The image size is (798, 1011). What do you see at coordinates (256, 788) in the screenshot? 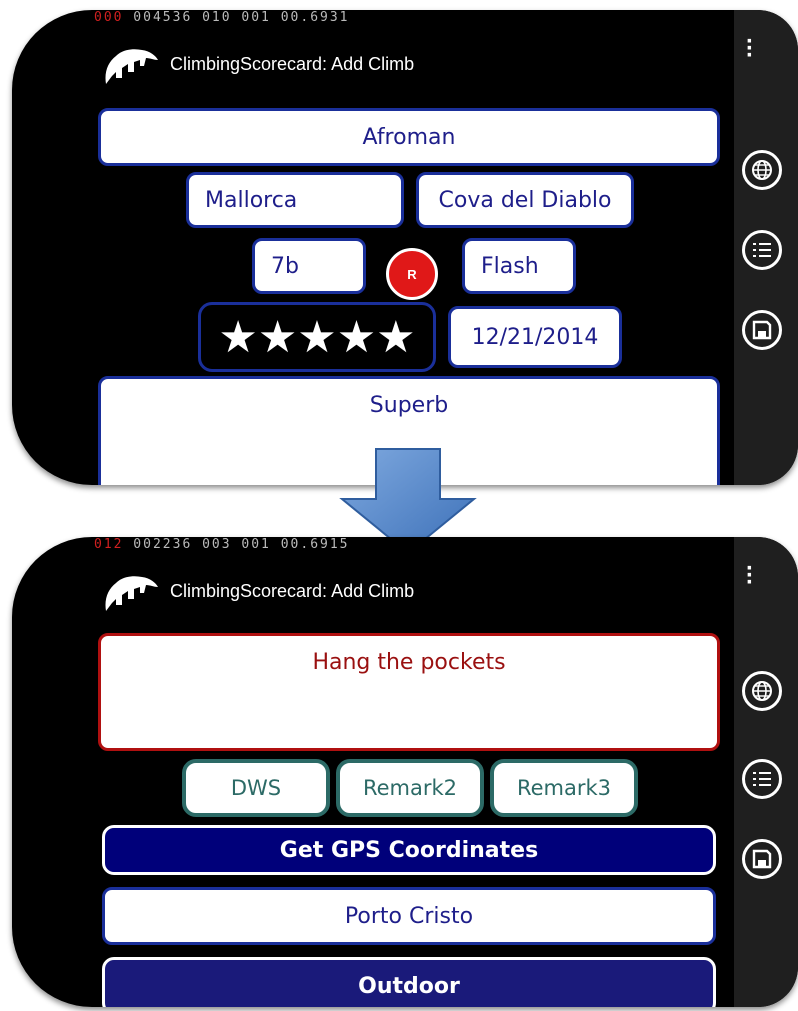
I see `remark-dws-button: DWS` at bounding box center [256, 788].